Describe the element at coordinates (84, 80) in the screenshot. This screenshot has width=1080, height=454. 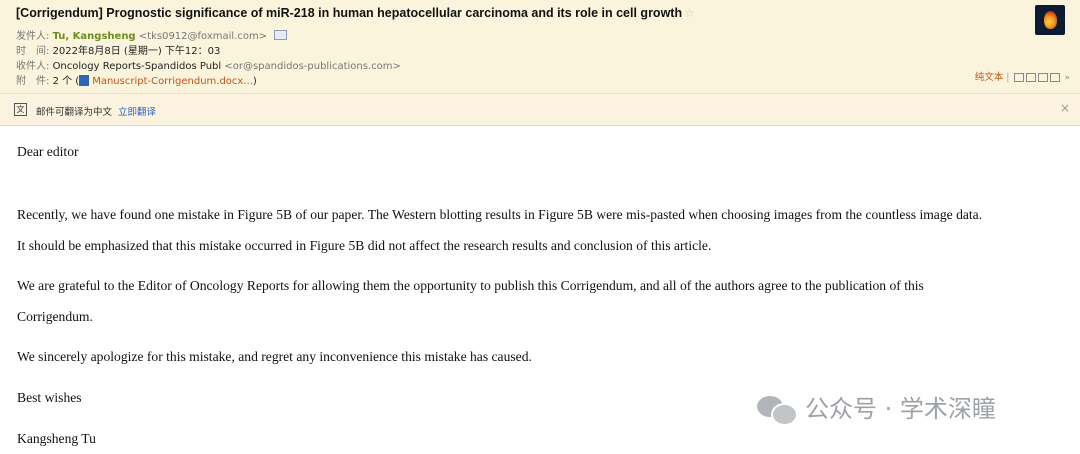
I see `document-icon` at that location.